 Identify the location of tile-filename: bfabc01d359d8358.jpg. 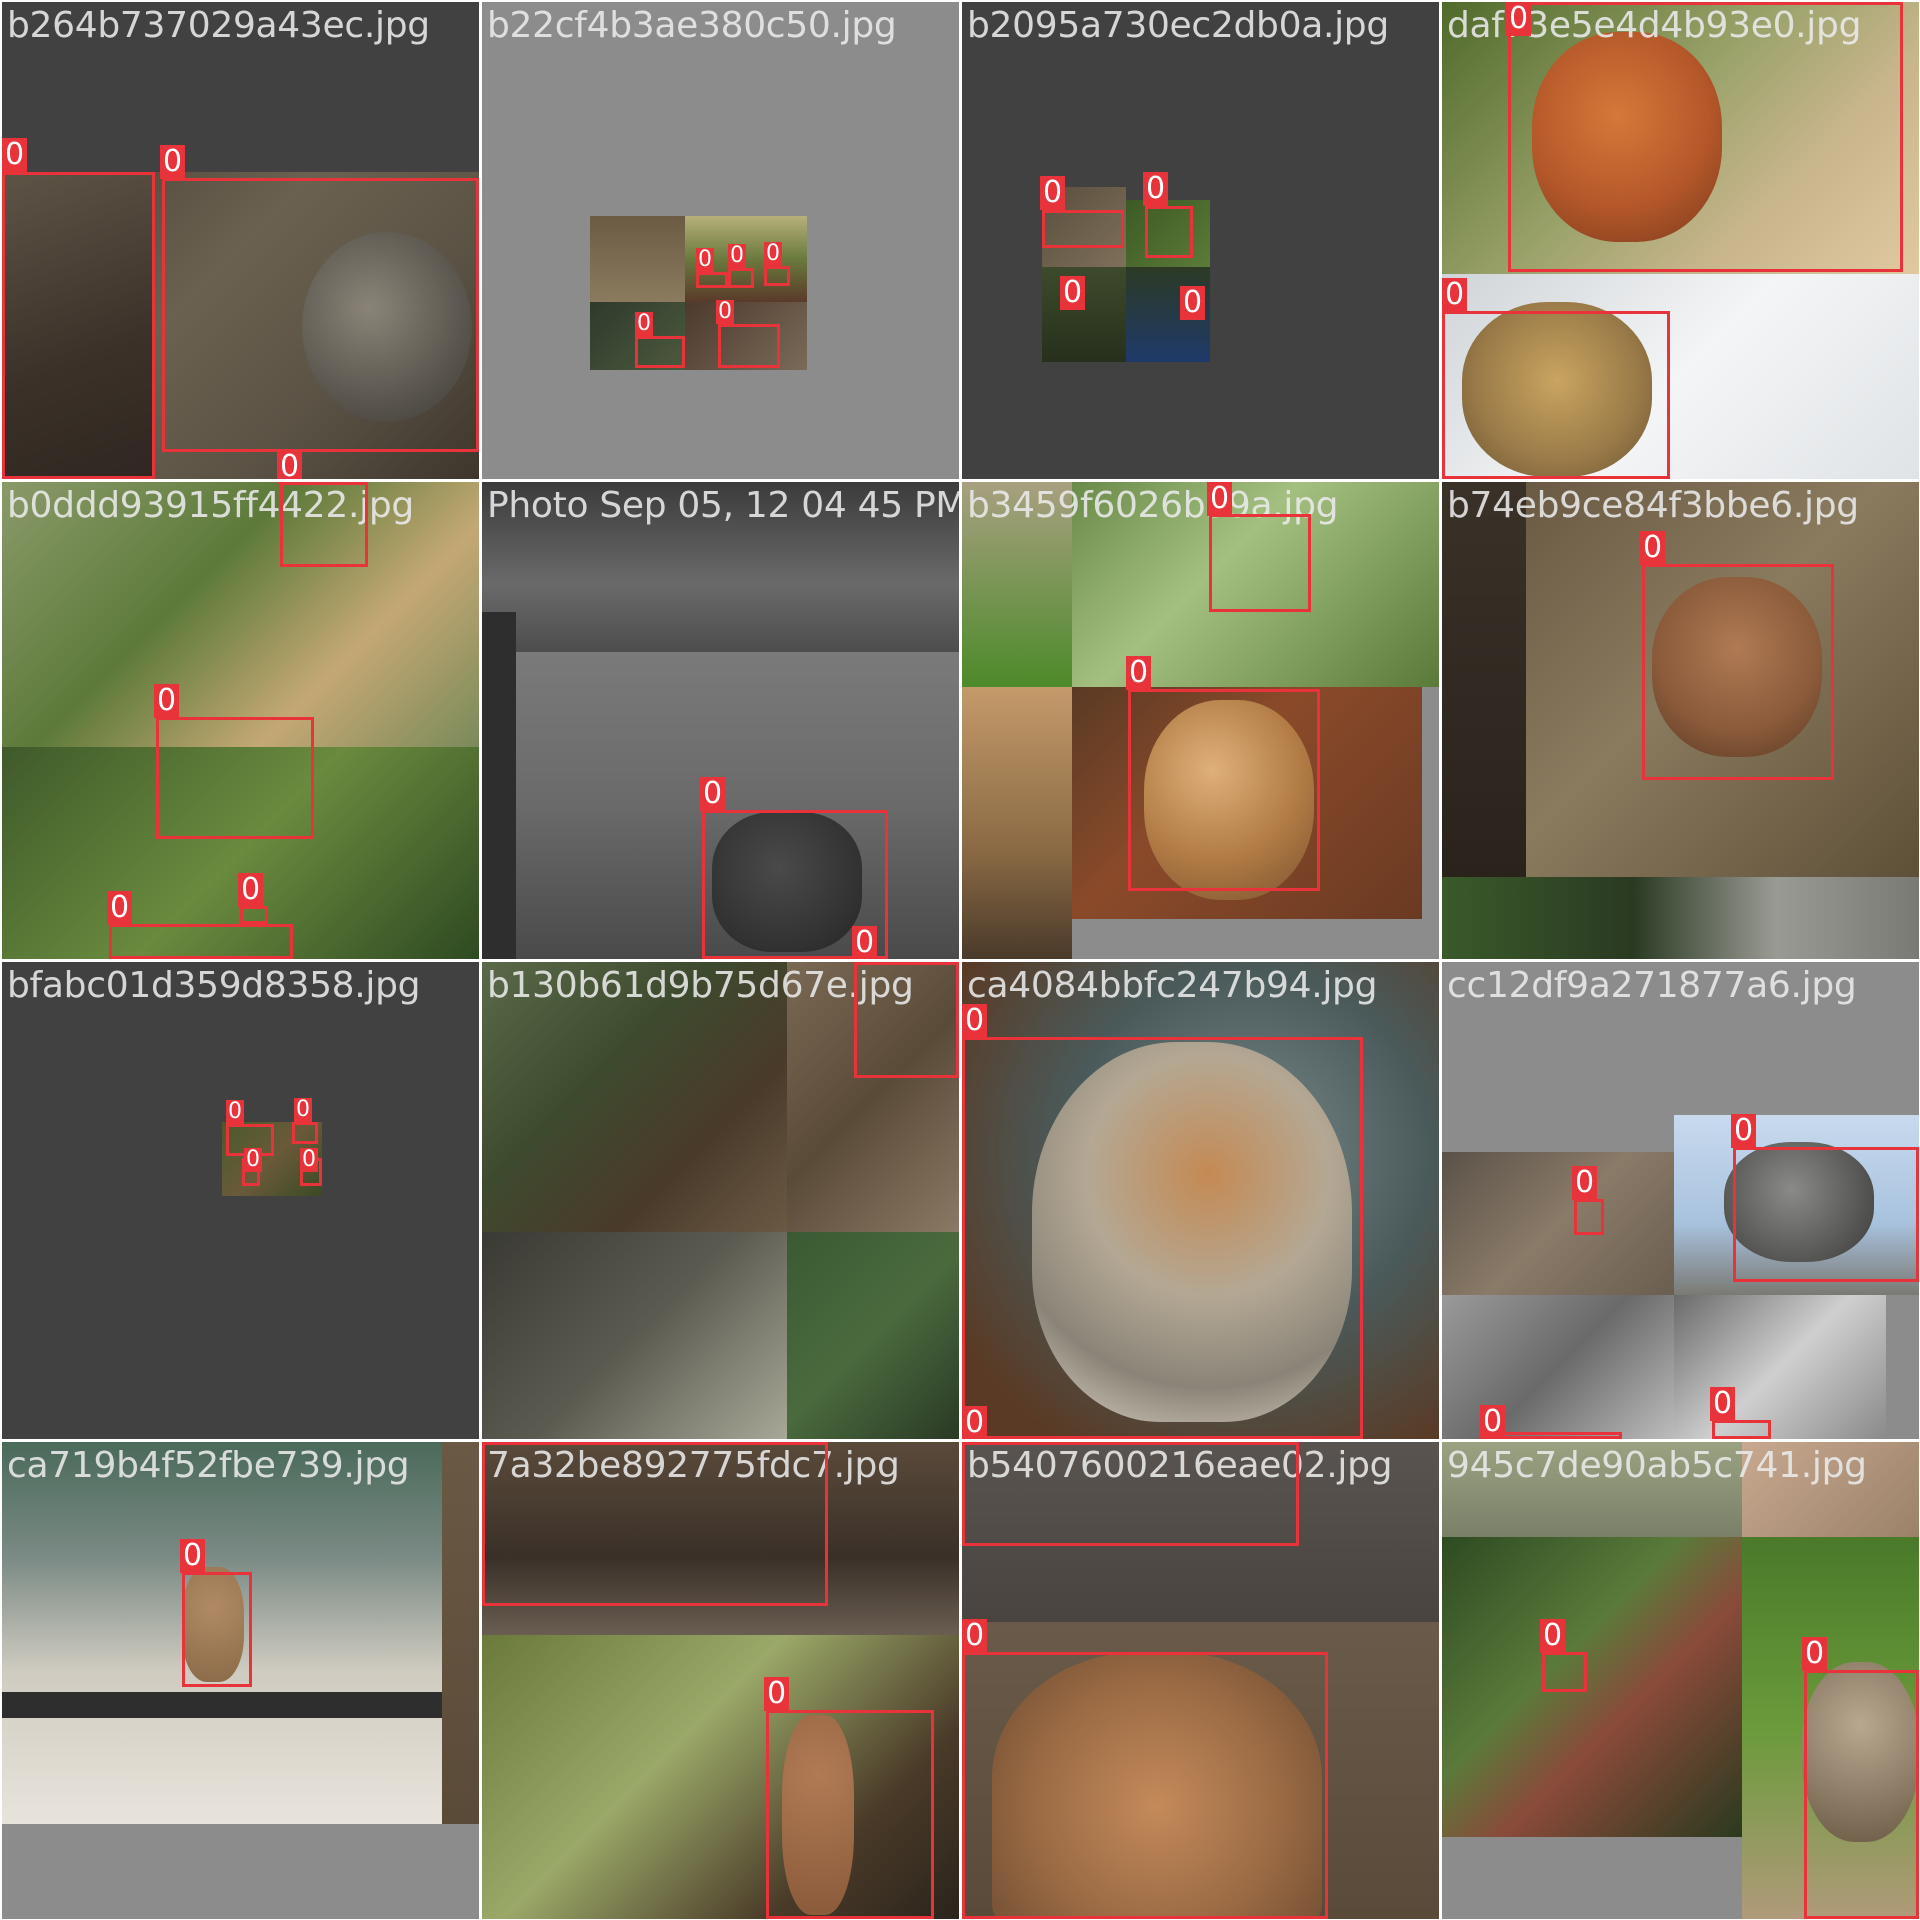
(214, 985).